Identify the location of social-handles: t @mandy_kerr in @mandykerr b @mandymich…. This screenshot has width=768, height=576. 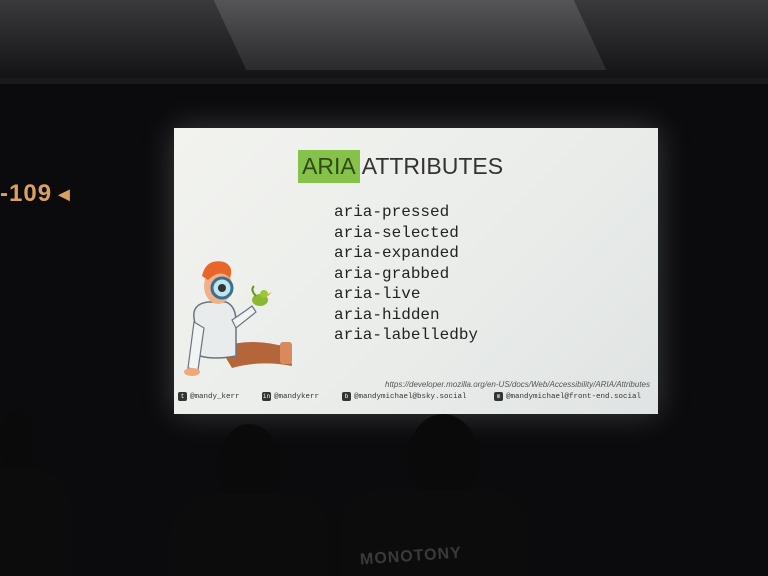
(416, 399).